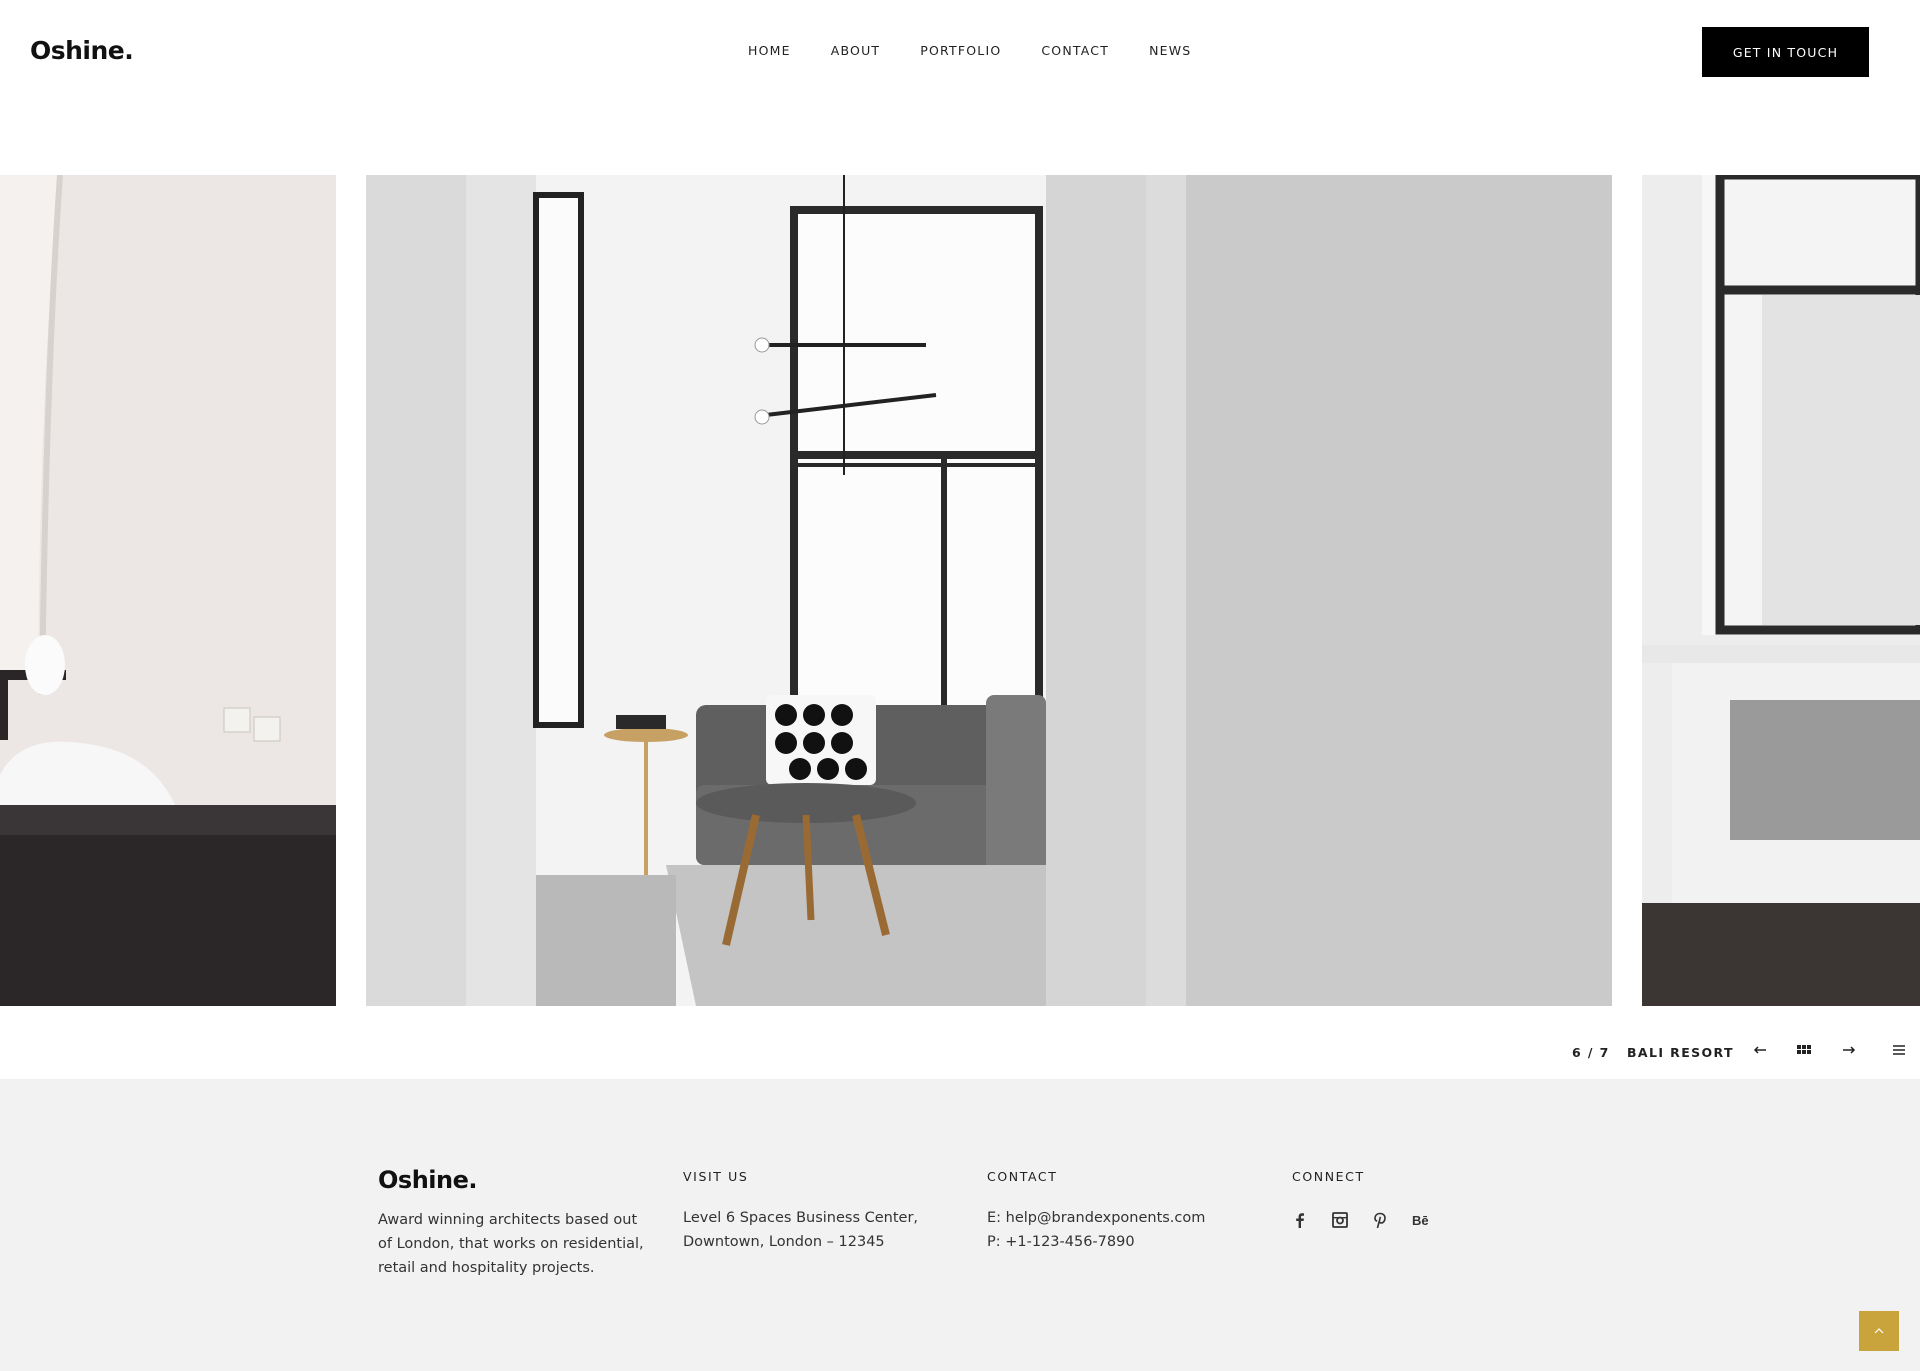  Describe the element at coordinates (82, 50) in the screenshot. I see `site-logo: Oshine.` at that location.